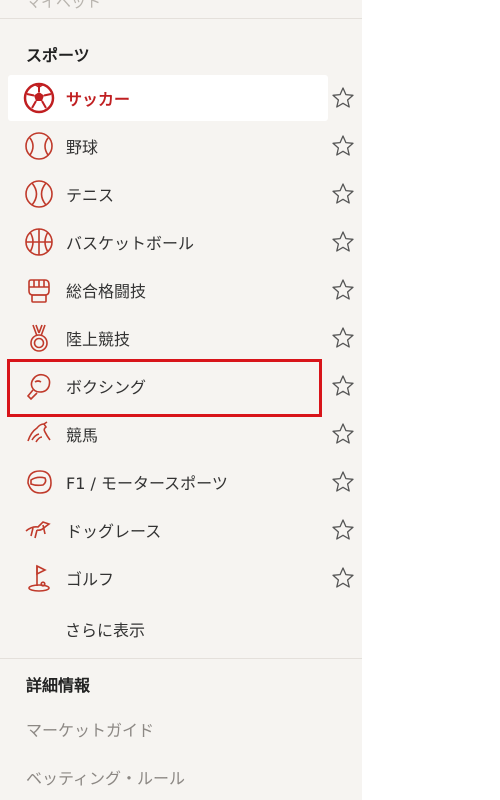 The width and height of the screenshot is (500, 800). I want to click on market-guide-link: マーケットガイド, so click(90, 729).